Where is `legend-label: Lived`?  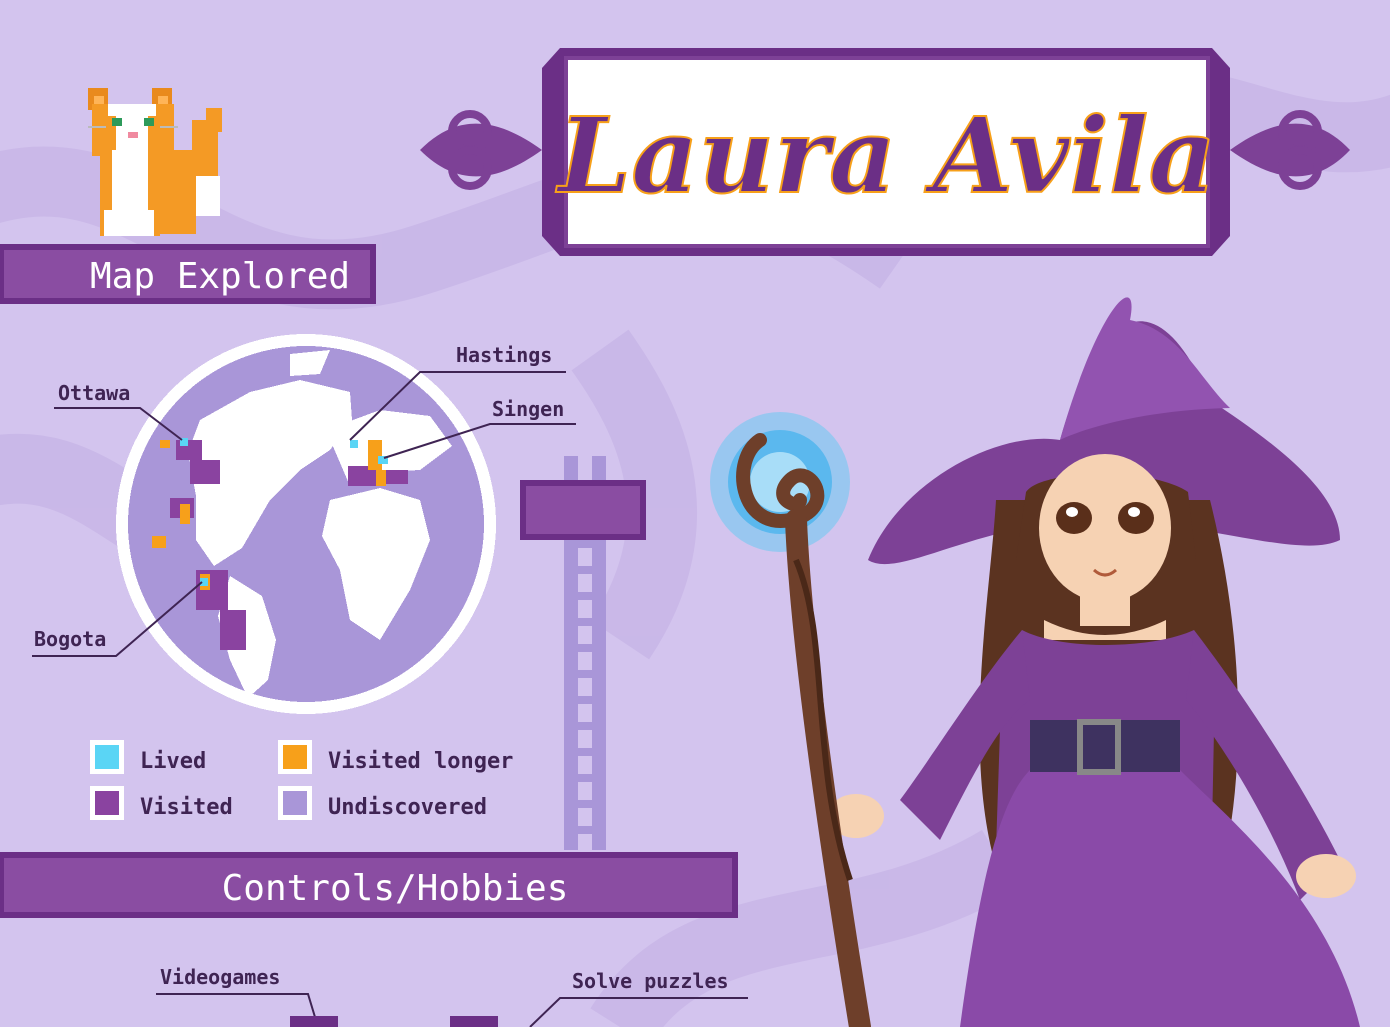
legend-label: Lived is located at coordinates (173, 761).